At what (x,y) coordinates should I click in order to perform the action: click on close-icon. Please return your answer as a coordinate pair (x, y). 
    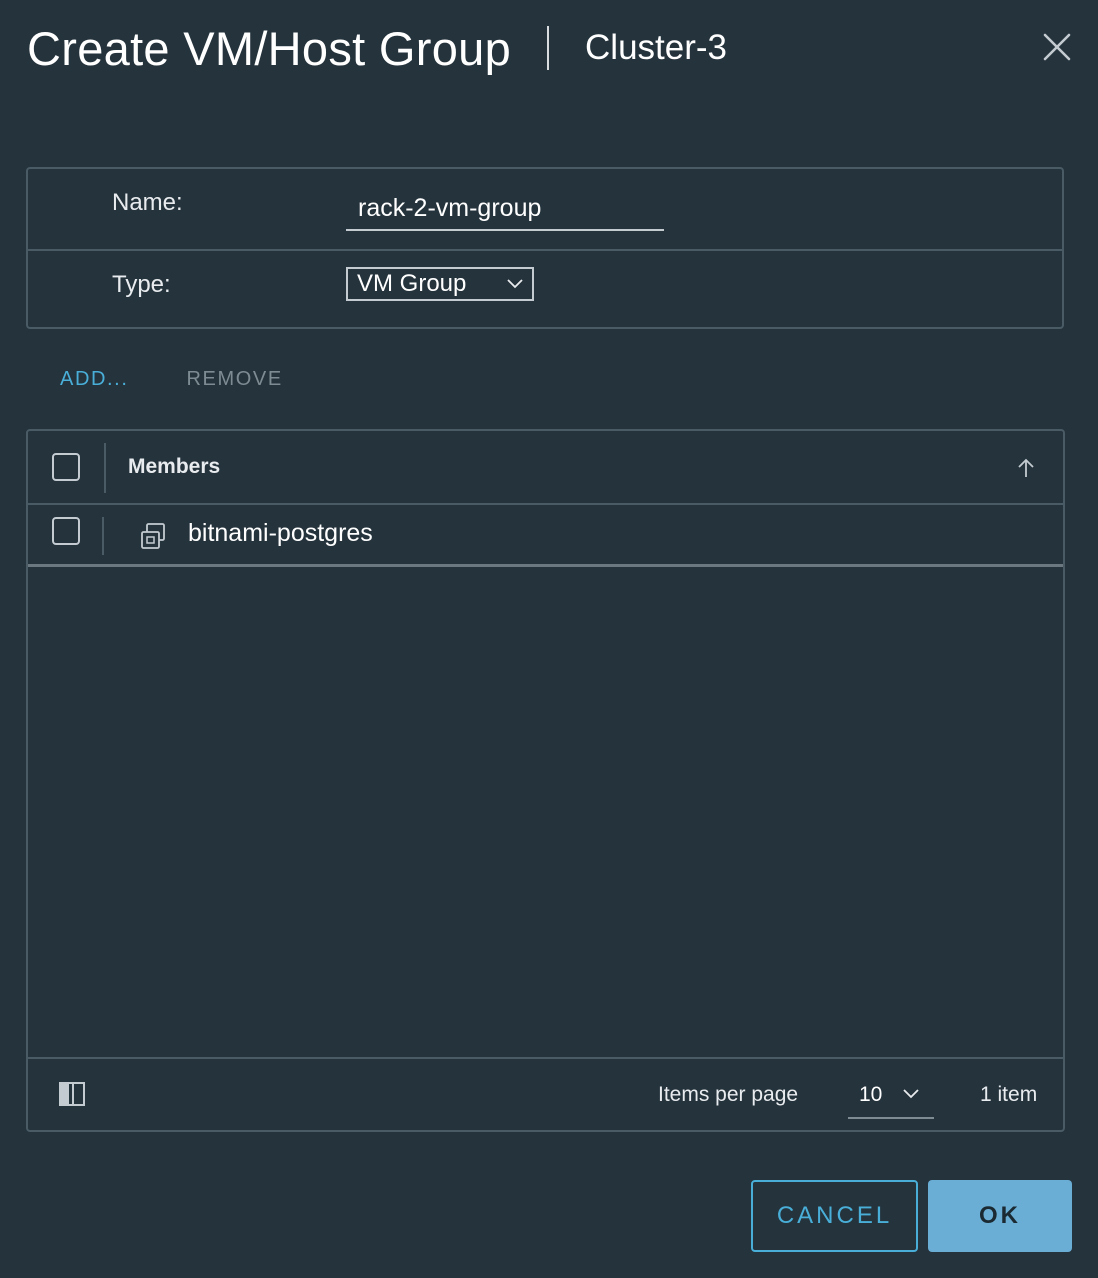
    Looking at the image, I should click on (1057, 47).